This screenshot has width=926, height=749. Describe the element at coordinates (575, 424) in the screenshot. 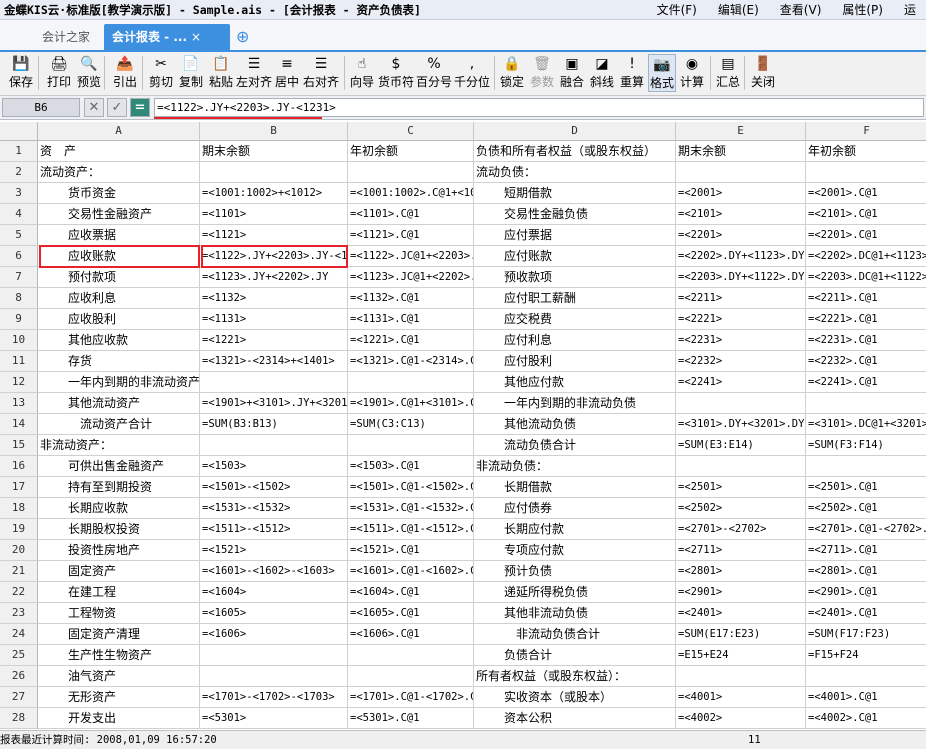

I see `cell-d14: 其他流动负债` at that location.